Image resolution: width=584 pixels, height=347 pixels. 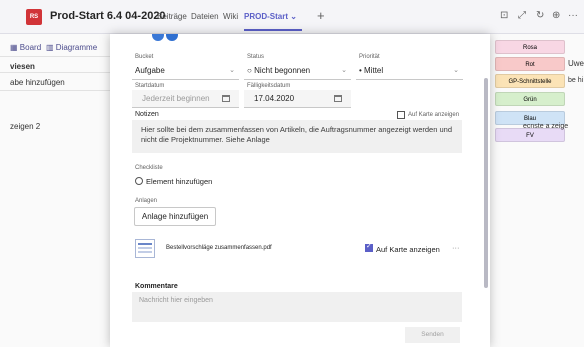 What do you see at coordinates (230, 16) in the screenshot?
I see `tab-wiki: Wiki` at bounding box center [230, 16].